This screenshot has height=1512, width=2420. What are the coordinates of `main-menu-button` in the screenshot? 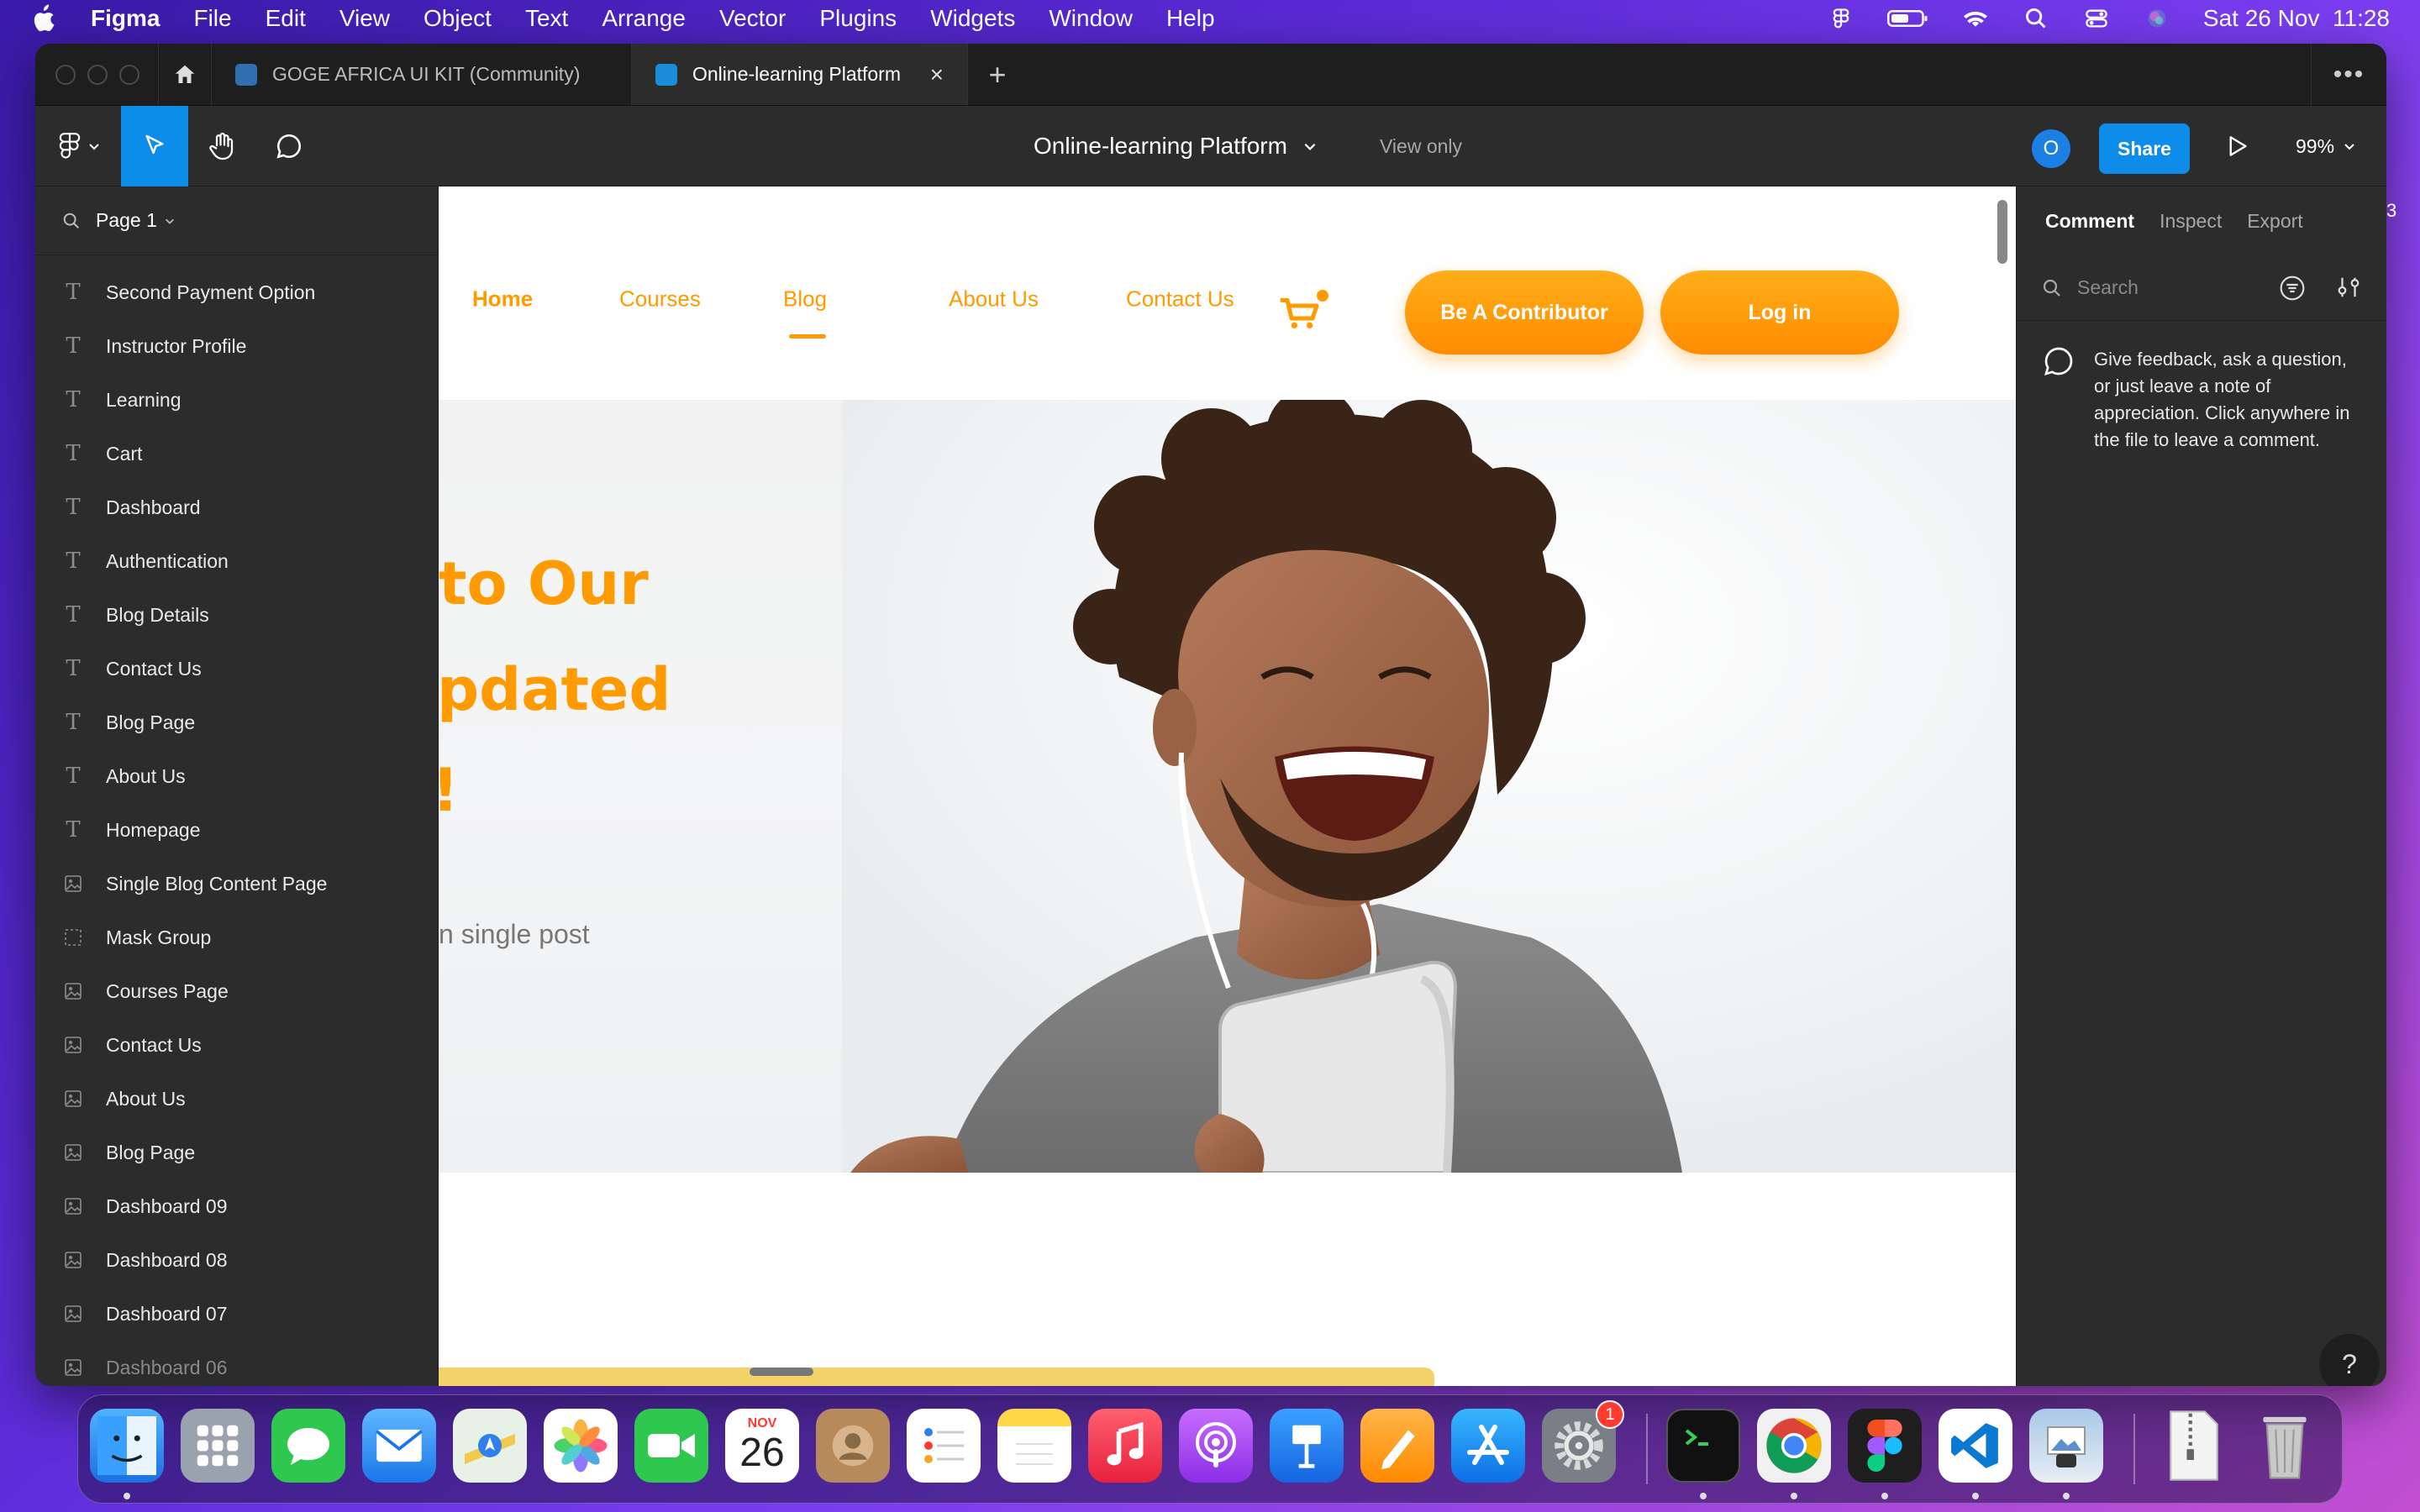 It's located at (79, 146).